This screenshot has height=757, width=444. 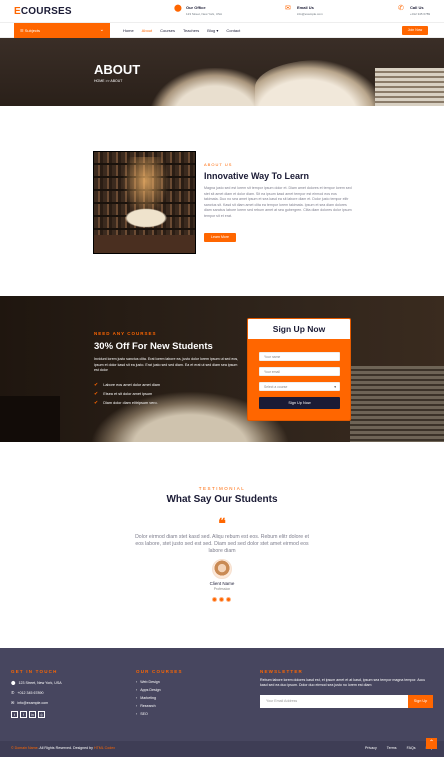 I want to click on promo-kicker: NEED ANY COURSES, so click(x=125, y=333).